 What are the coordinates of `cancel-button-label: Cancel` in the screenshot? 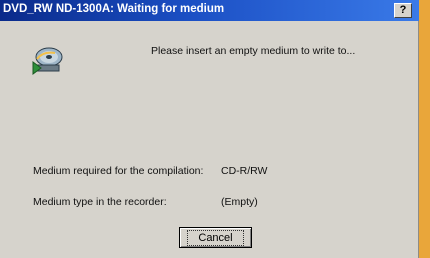 It's located at (215, 237).